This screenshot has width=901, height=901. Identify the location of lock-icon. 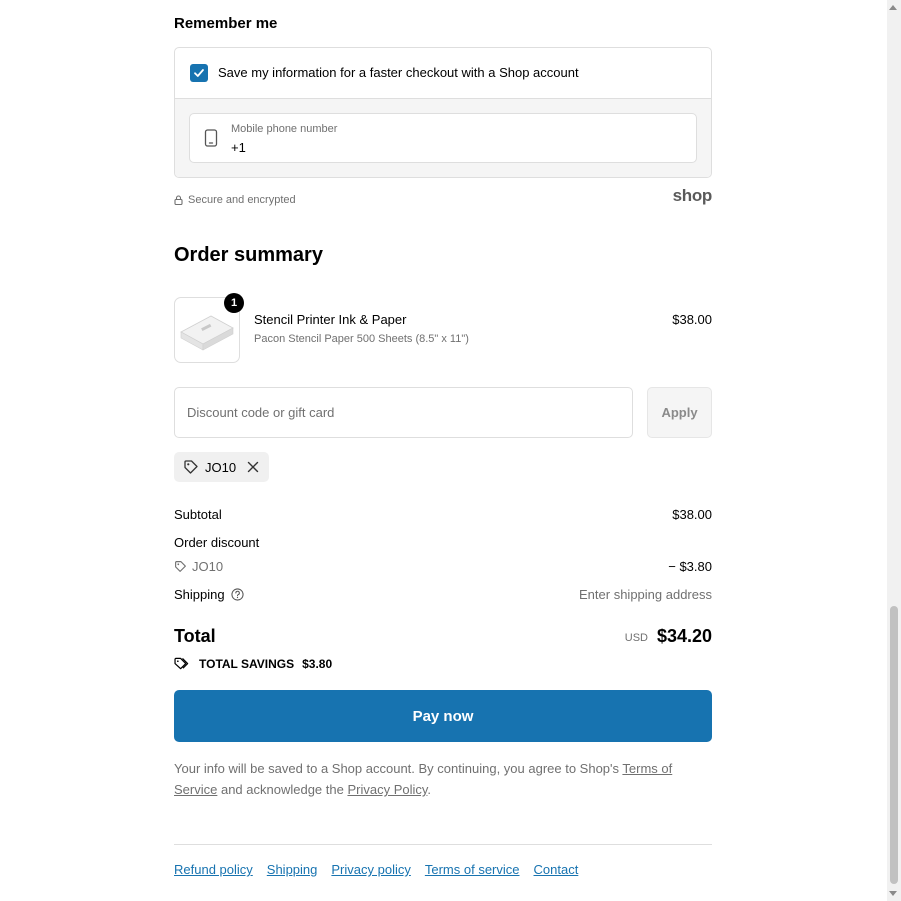
(178, 200).